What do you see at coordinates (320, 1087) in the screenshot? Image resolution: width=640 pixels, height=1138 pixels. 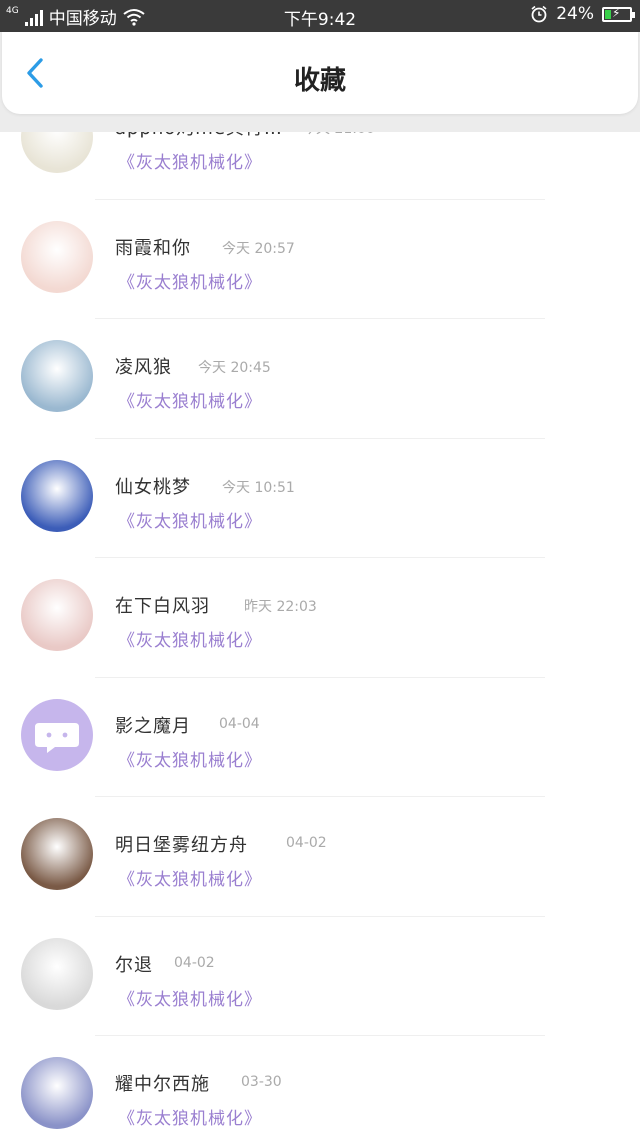 I see `favorite-item: 耀中尔西施 03-30 《灰太狼机械化》` at bounding box center [320, 1087].